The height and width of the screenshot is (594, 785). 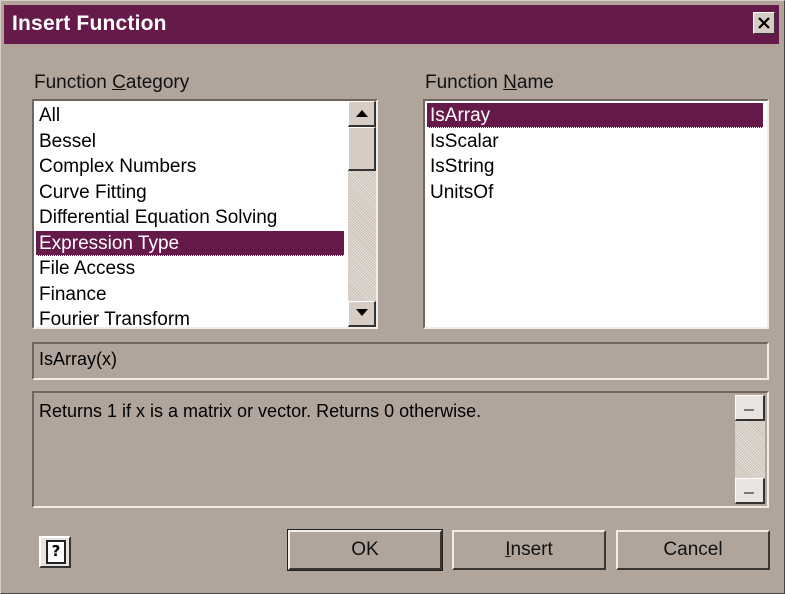 What do you see at coordinates (190, 217) in the screenshot?
I see `list-item: Differential Equation Solving` at bounding box center [190, 217].